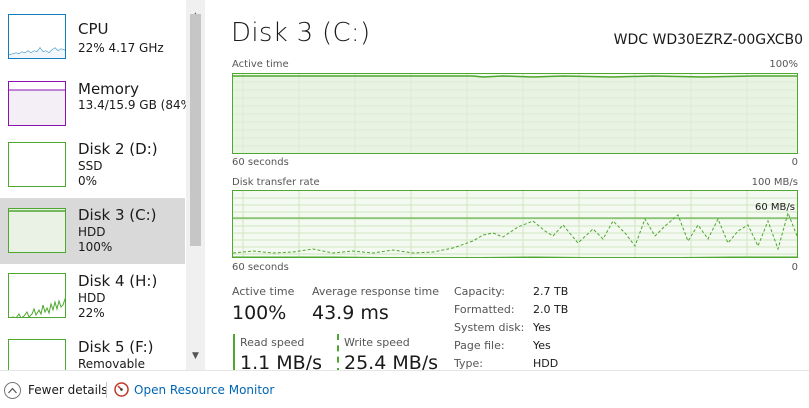 The image size is (809, 408). Describe the element at coordinates (195, 356) in the screenshot. I see `scroll-down-icon: ▼` at that location.